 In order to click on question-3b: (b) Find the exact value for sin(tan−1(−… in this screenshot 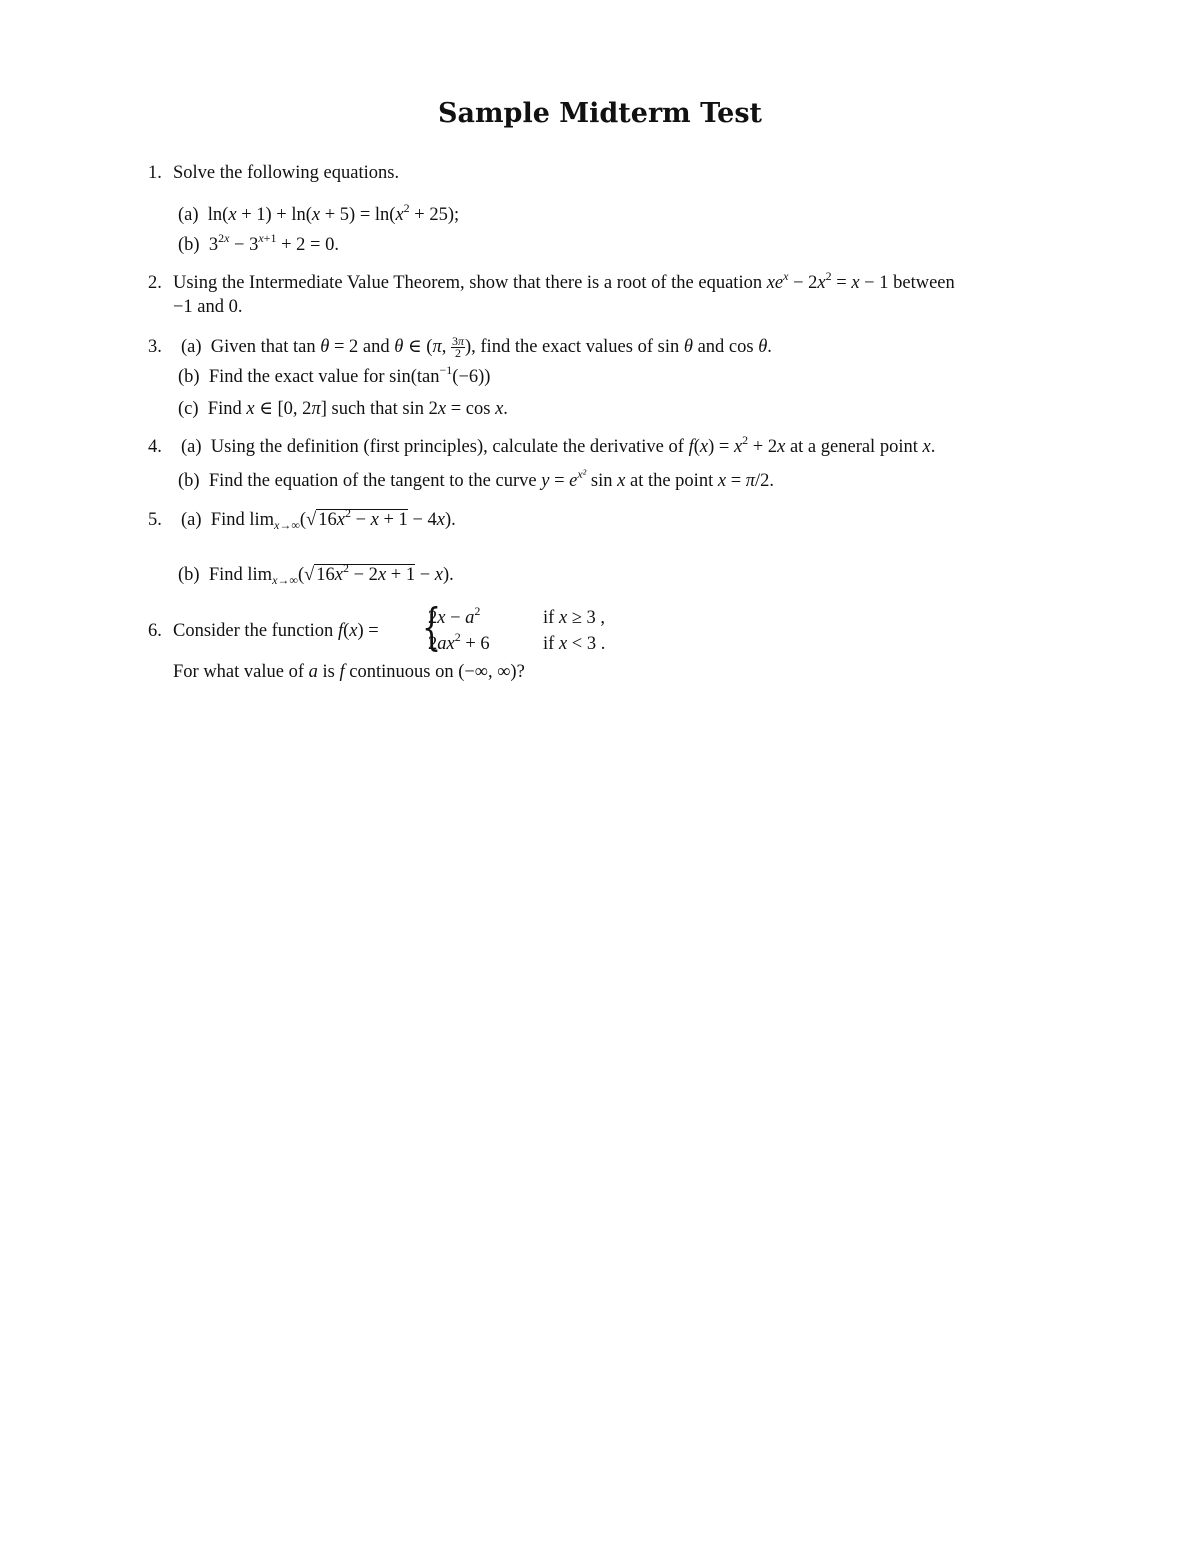, I will do `click(334, 375)`.